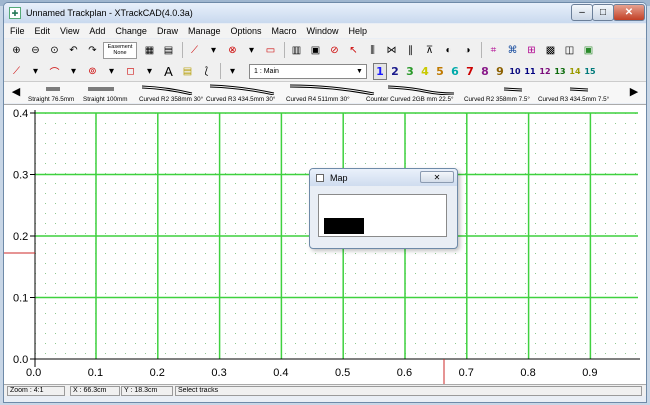 Image resolution: width=650 pixels, height=405 pixels. What do you see at coordinates (20, 360) in the screenshot?
I see `y-tick-label: 0.0` at bounding box center [20, 360].